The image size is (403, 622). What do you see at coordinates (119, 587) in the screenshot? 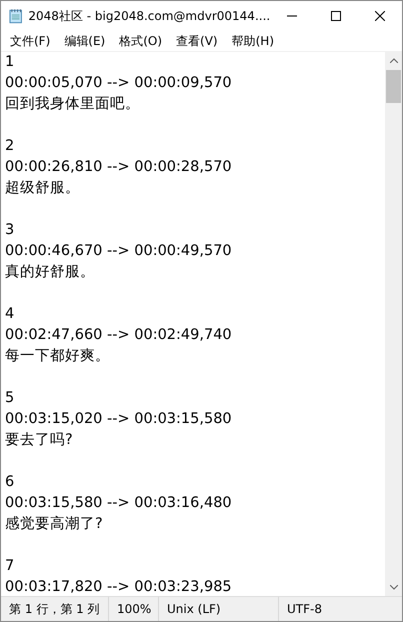
I see `text-line: 00:03:17,820 --> 00:03:23,985` at bounding box center [119, 587].